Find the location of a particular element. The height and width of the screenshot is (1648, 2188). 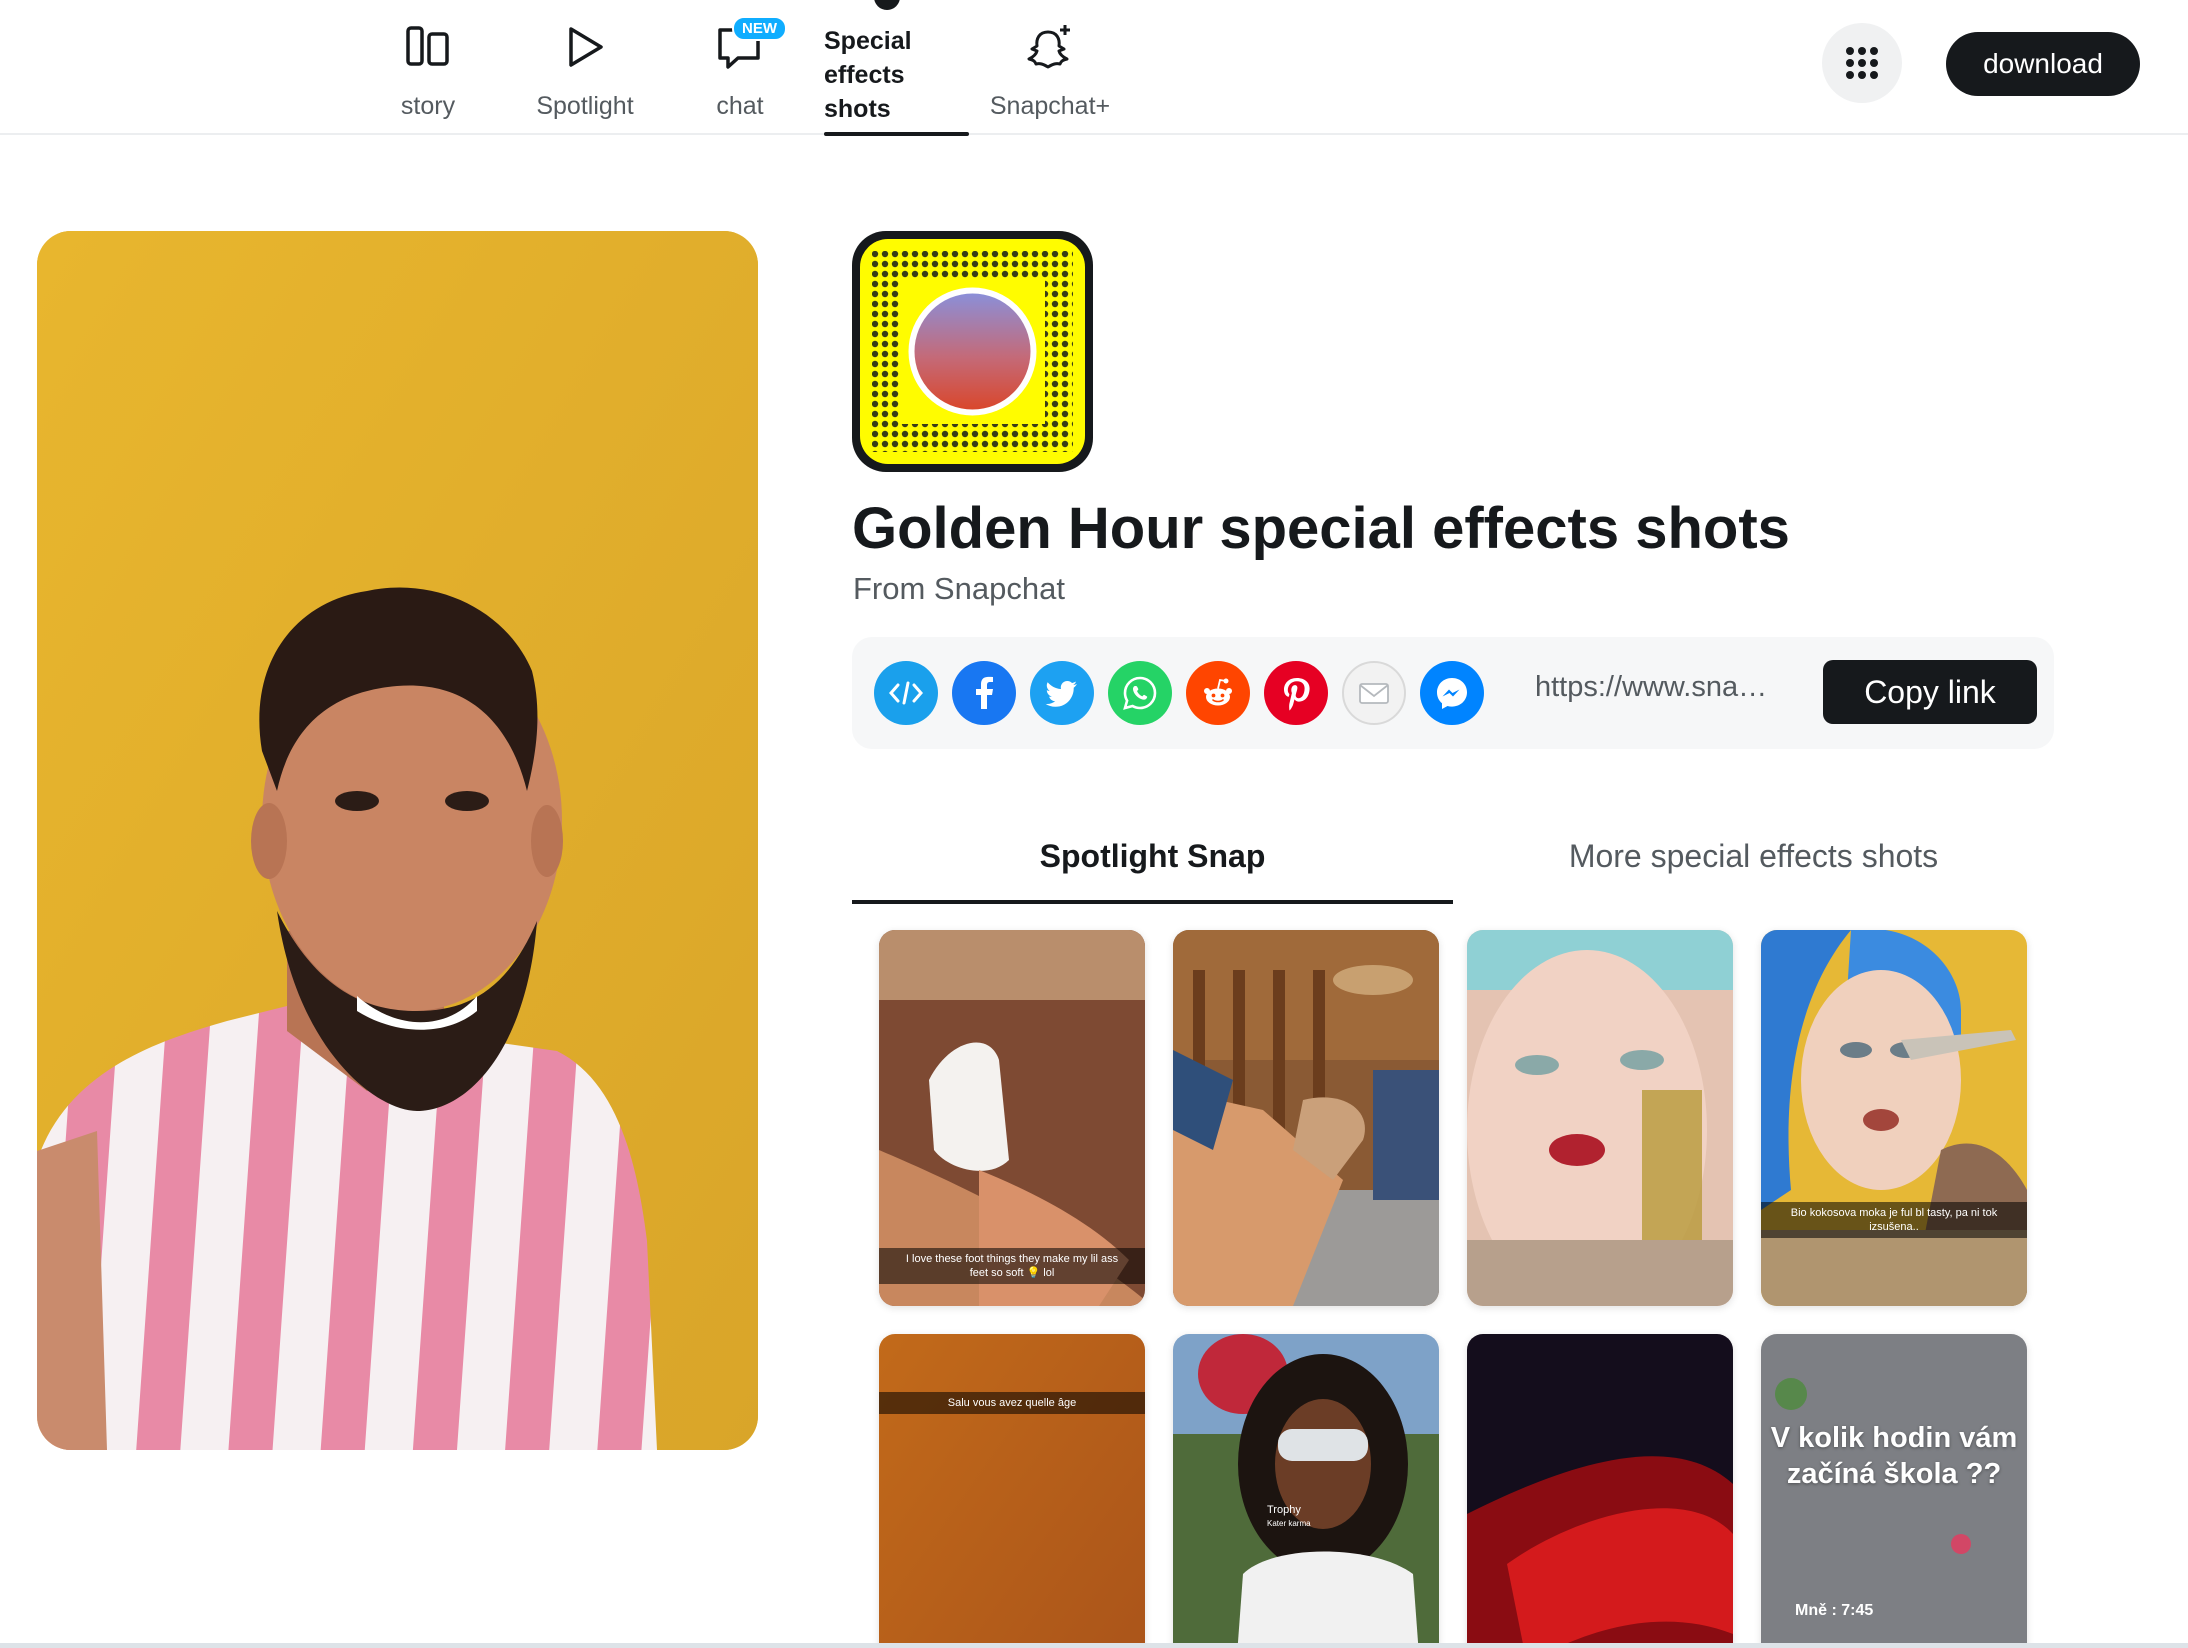

embed-button is located at coordinates (906, 693).